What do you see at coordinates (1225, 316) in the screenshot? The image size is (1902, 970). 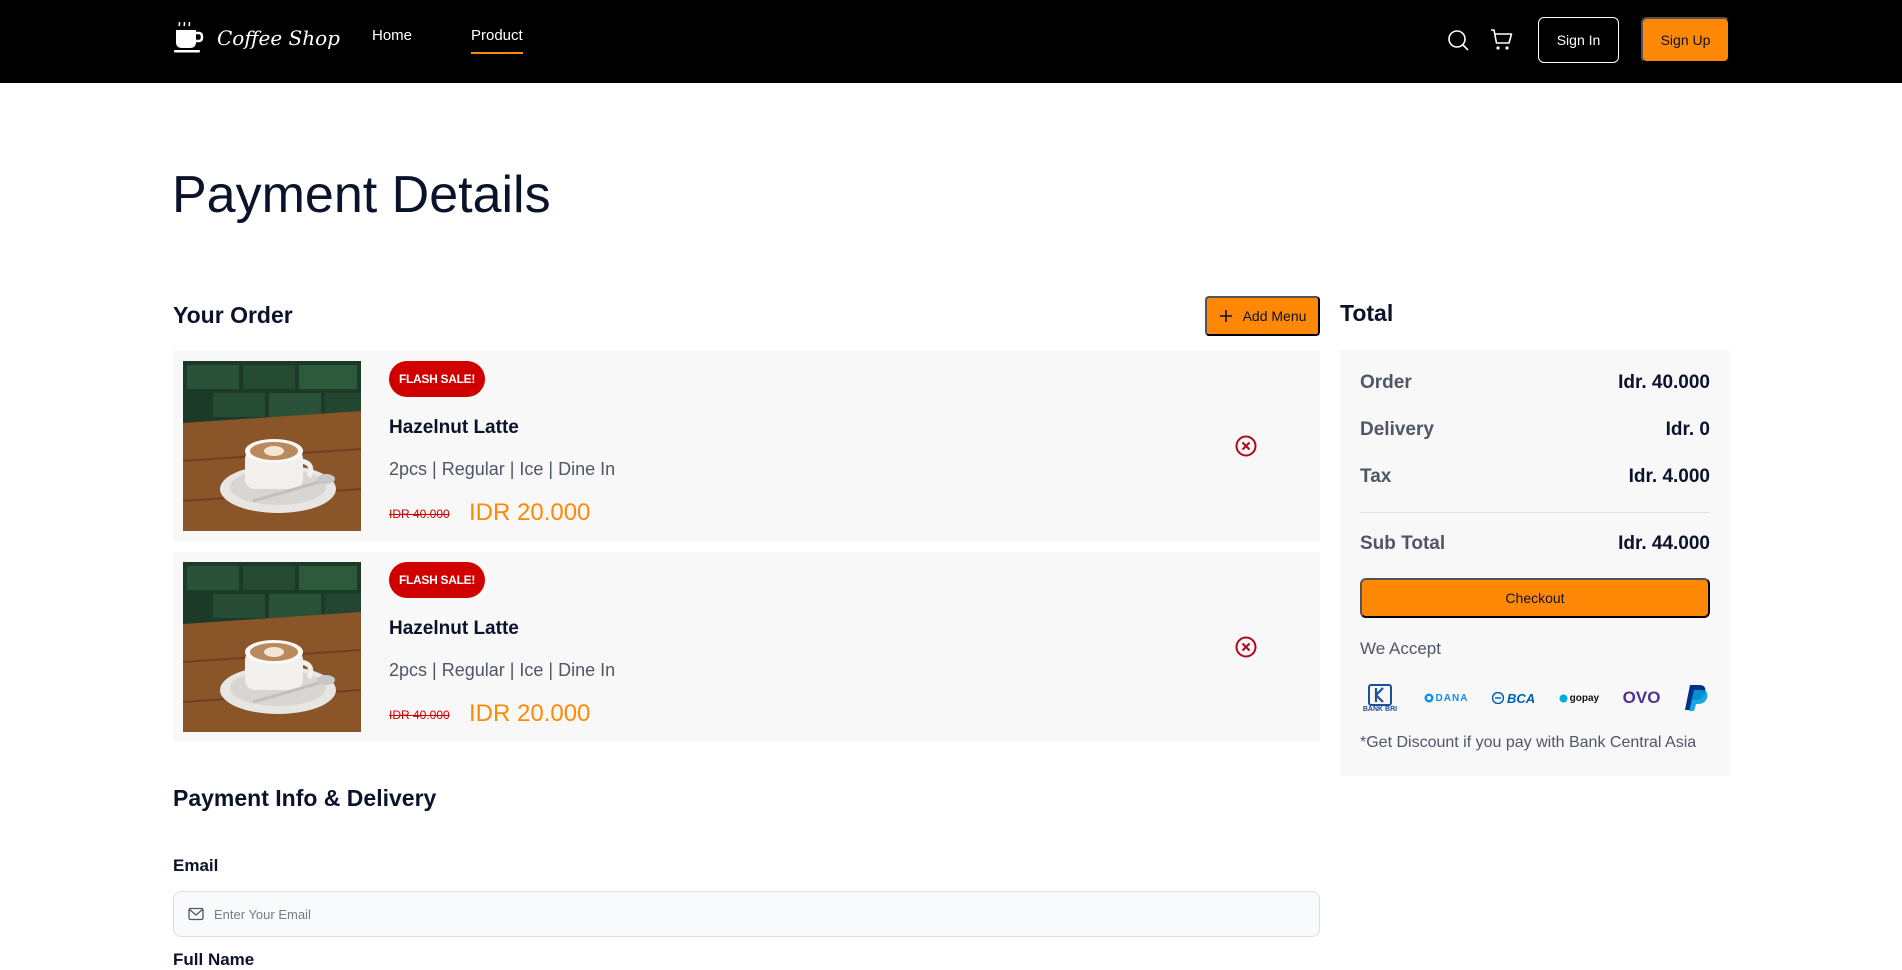 I see `plus-icon` at bounding box center [1225, 316].